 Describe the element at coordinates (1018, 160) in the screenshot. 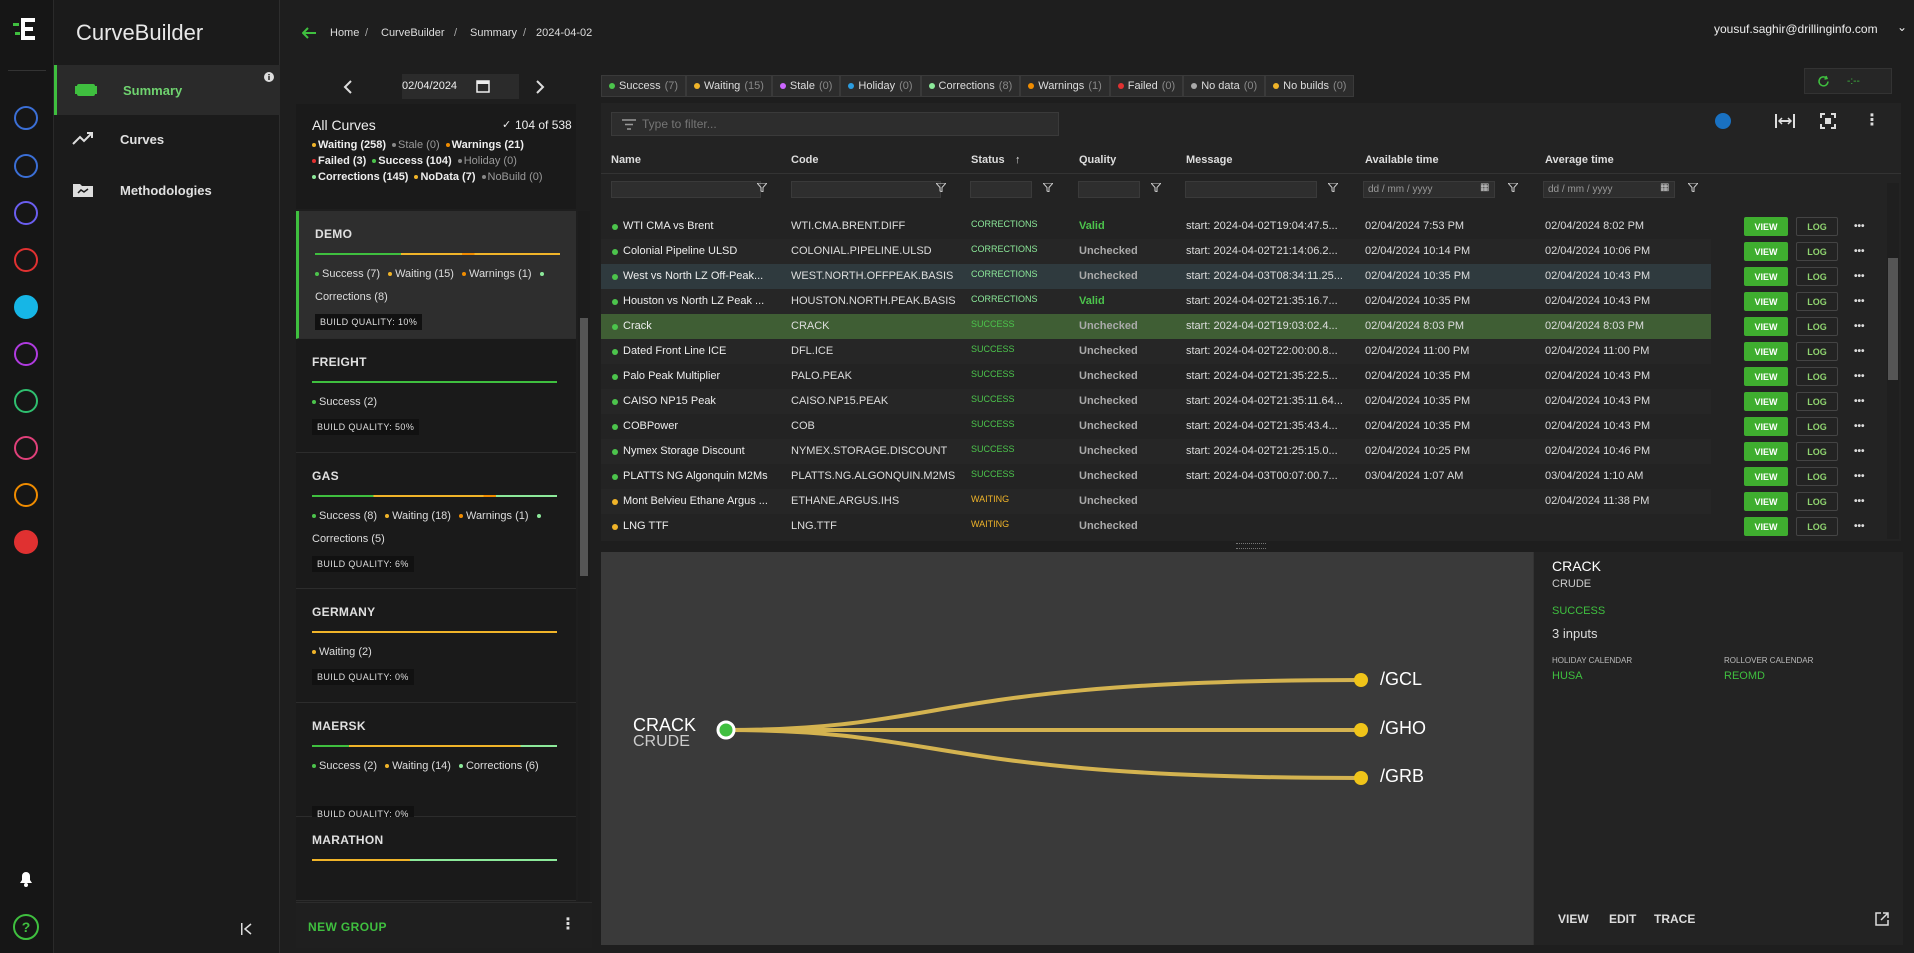

I see `sort-up-icon: ↑` at that location.